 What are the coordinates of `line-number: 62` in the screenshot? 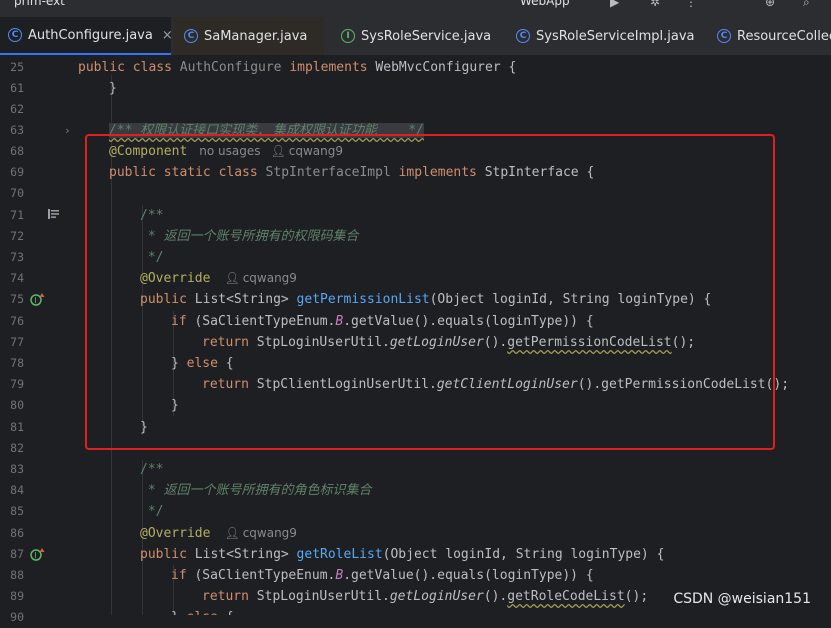 It's located at (17, 109).